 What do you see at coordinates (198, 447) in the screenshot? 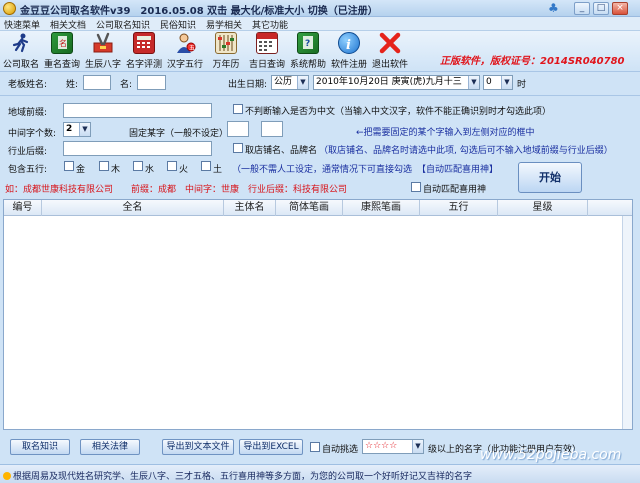
I see `export-text-button: 导出到文本文件` at bounding box center [198, 447].